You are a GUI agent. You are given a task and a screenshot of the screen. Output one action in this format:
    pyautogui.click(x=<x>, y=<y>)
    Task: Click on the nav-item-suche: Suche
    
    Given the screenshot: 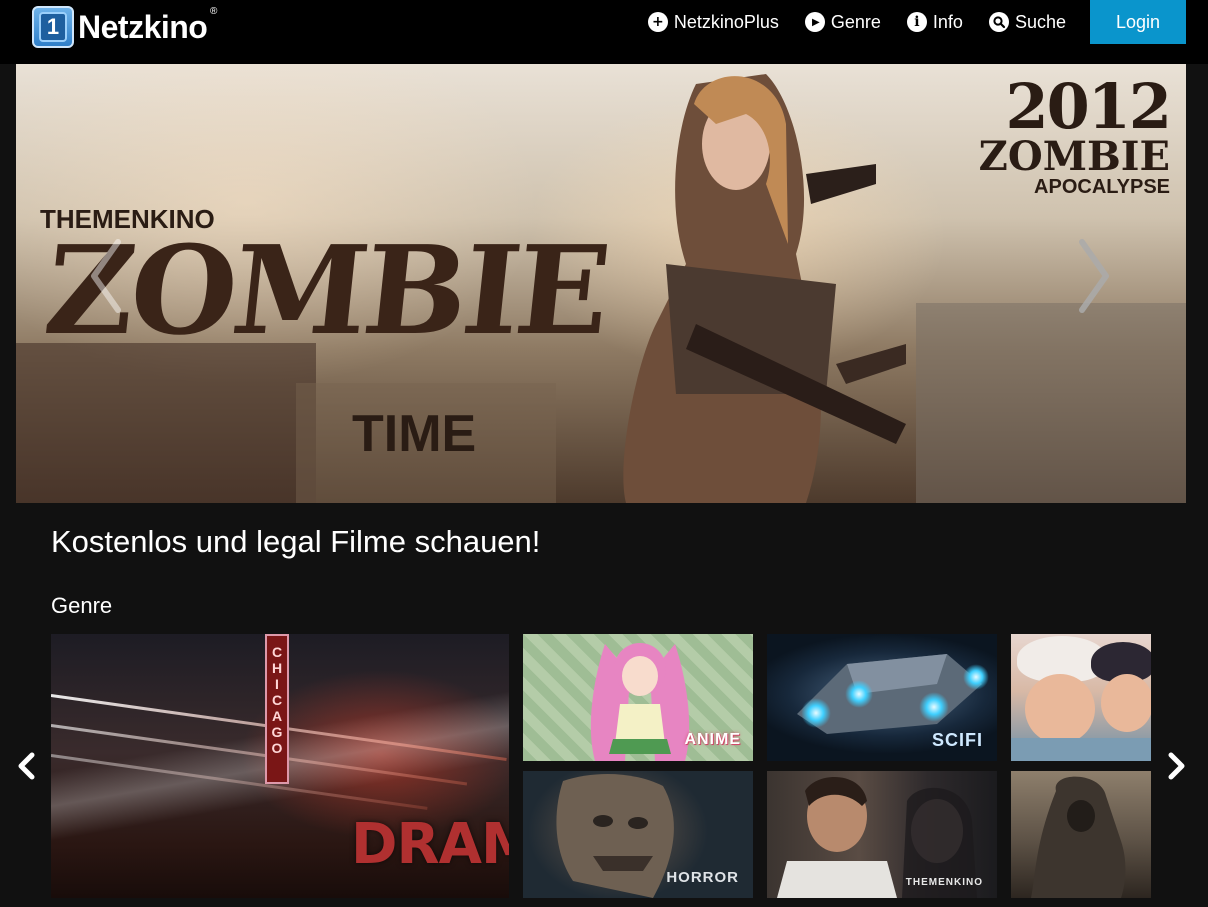 What is the action you would take?
    pyautogui.click(x=1027, y=22)
    